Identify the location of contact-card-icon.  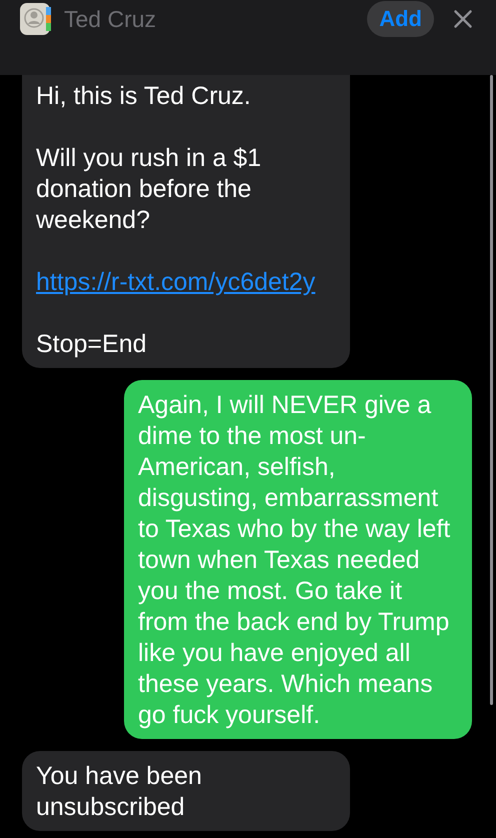
(36, 19).